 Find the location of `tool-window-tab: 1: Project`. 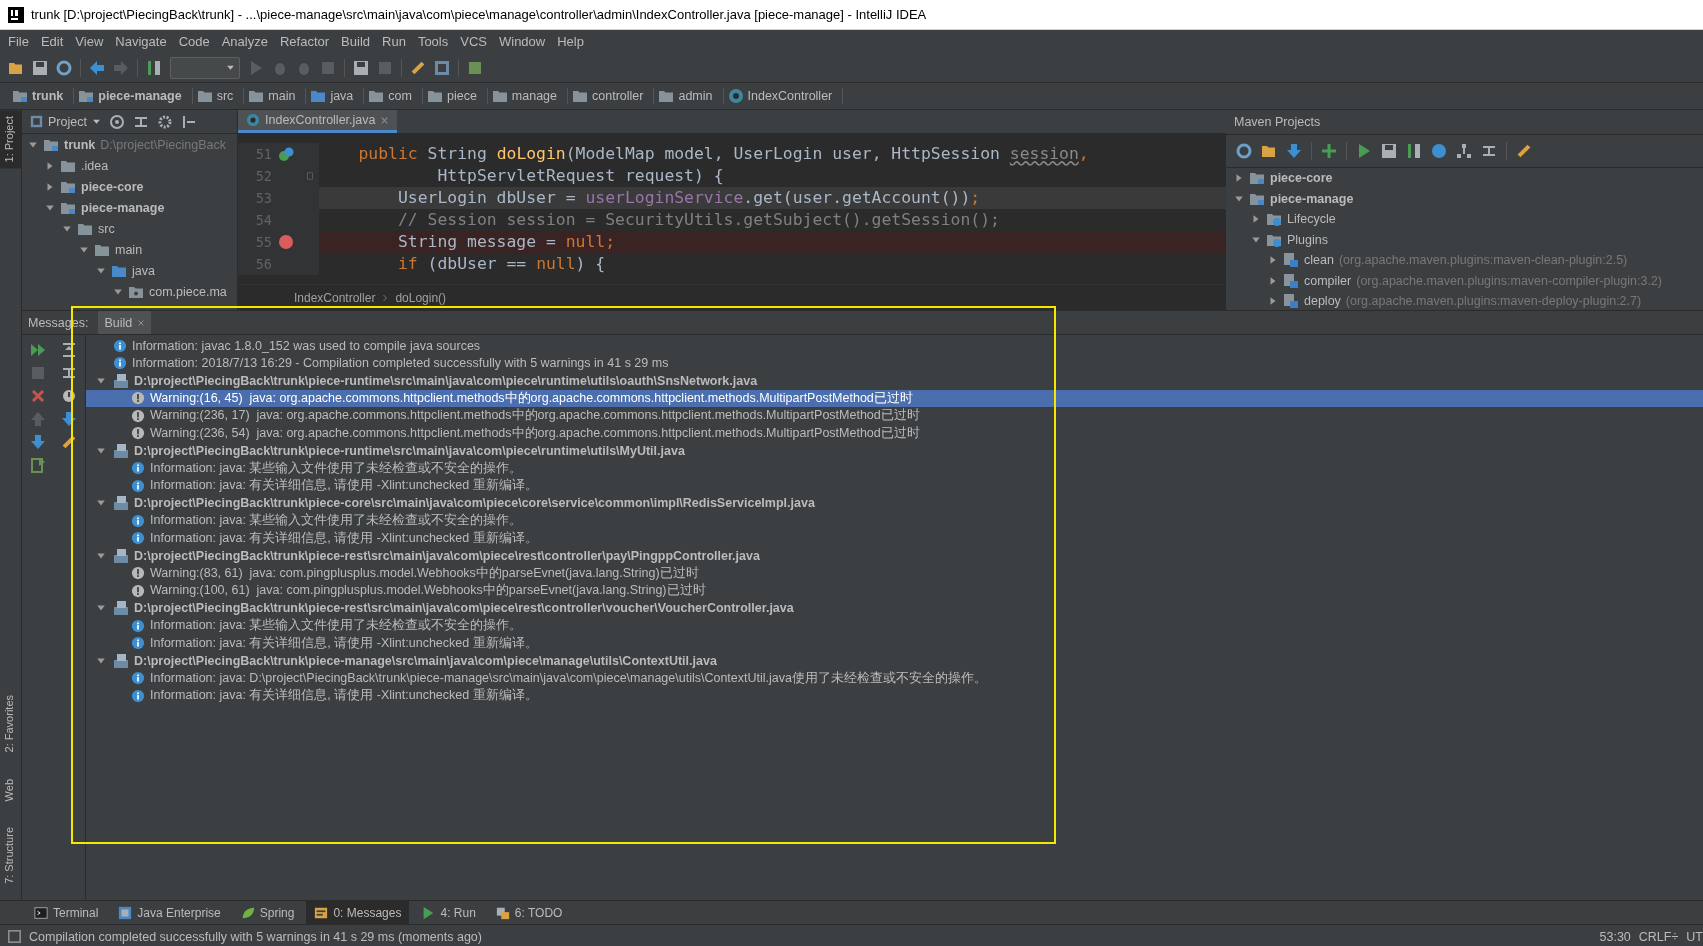

tool-window-tab: 1: Project is located at coordinates (10, 139).